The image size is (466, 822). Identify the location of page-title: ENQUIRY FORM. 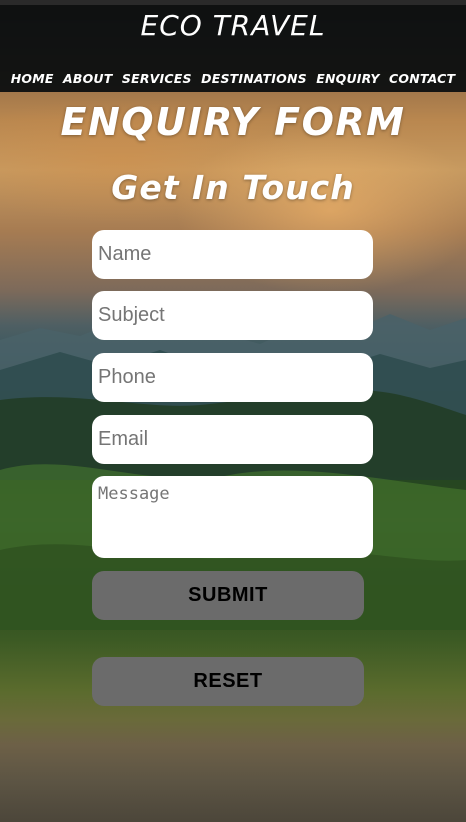
(233, 122).